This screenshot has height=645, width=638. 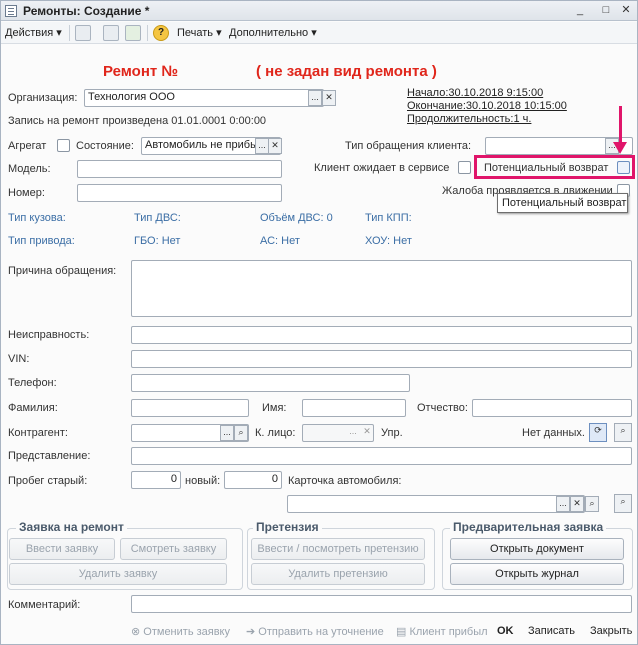 What do you see at coordinates (552, 408) in the screenshot?
I see `middlename-input` at bounding box center [552, 408].